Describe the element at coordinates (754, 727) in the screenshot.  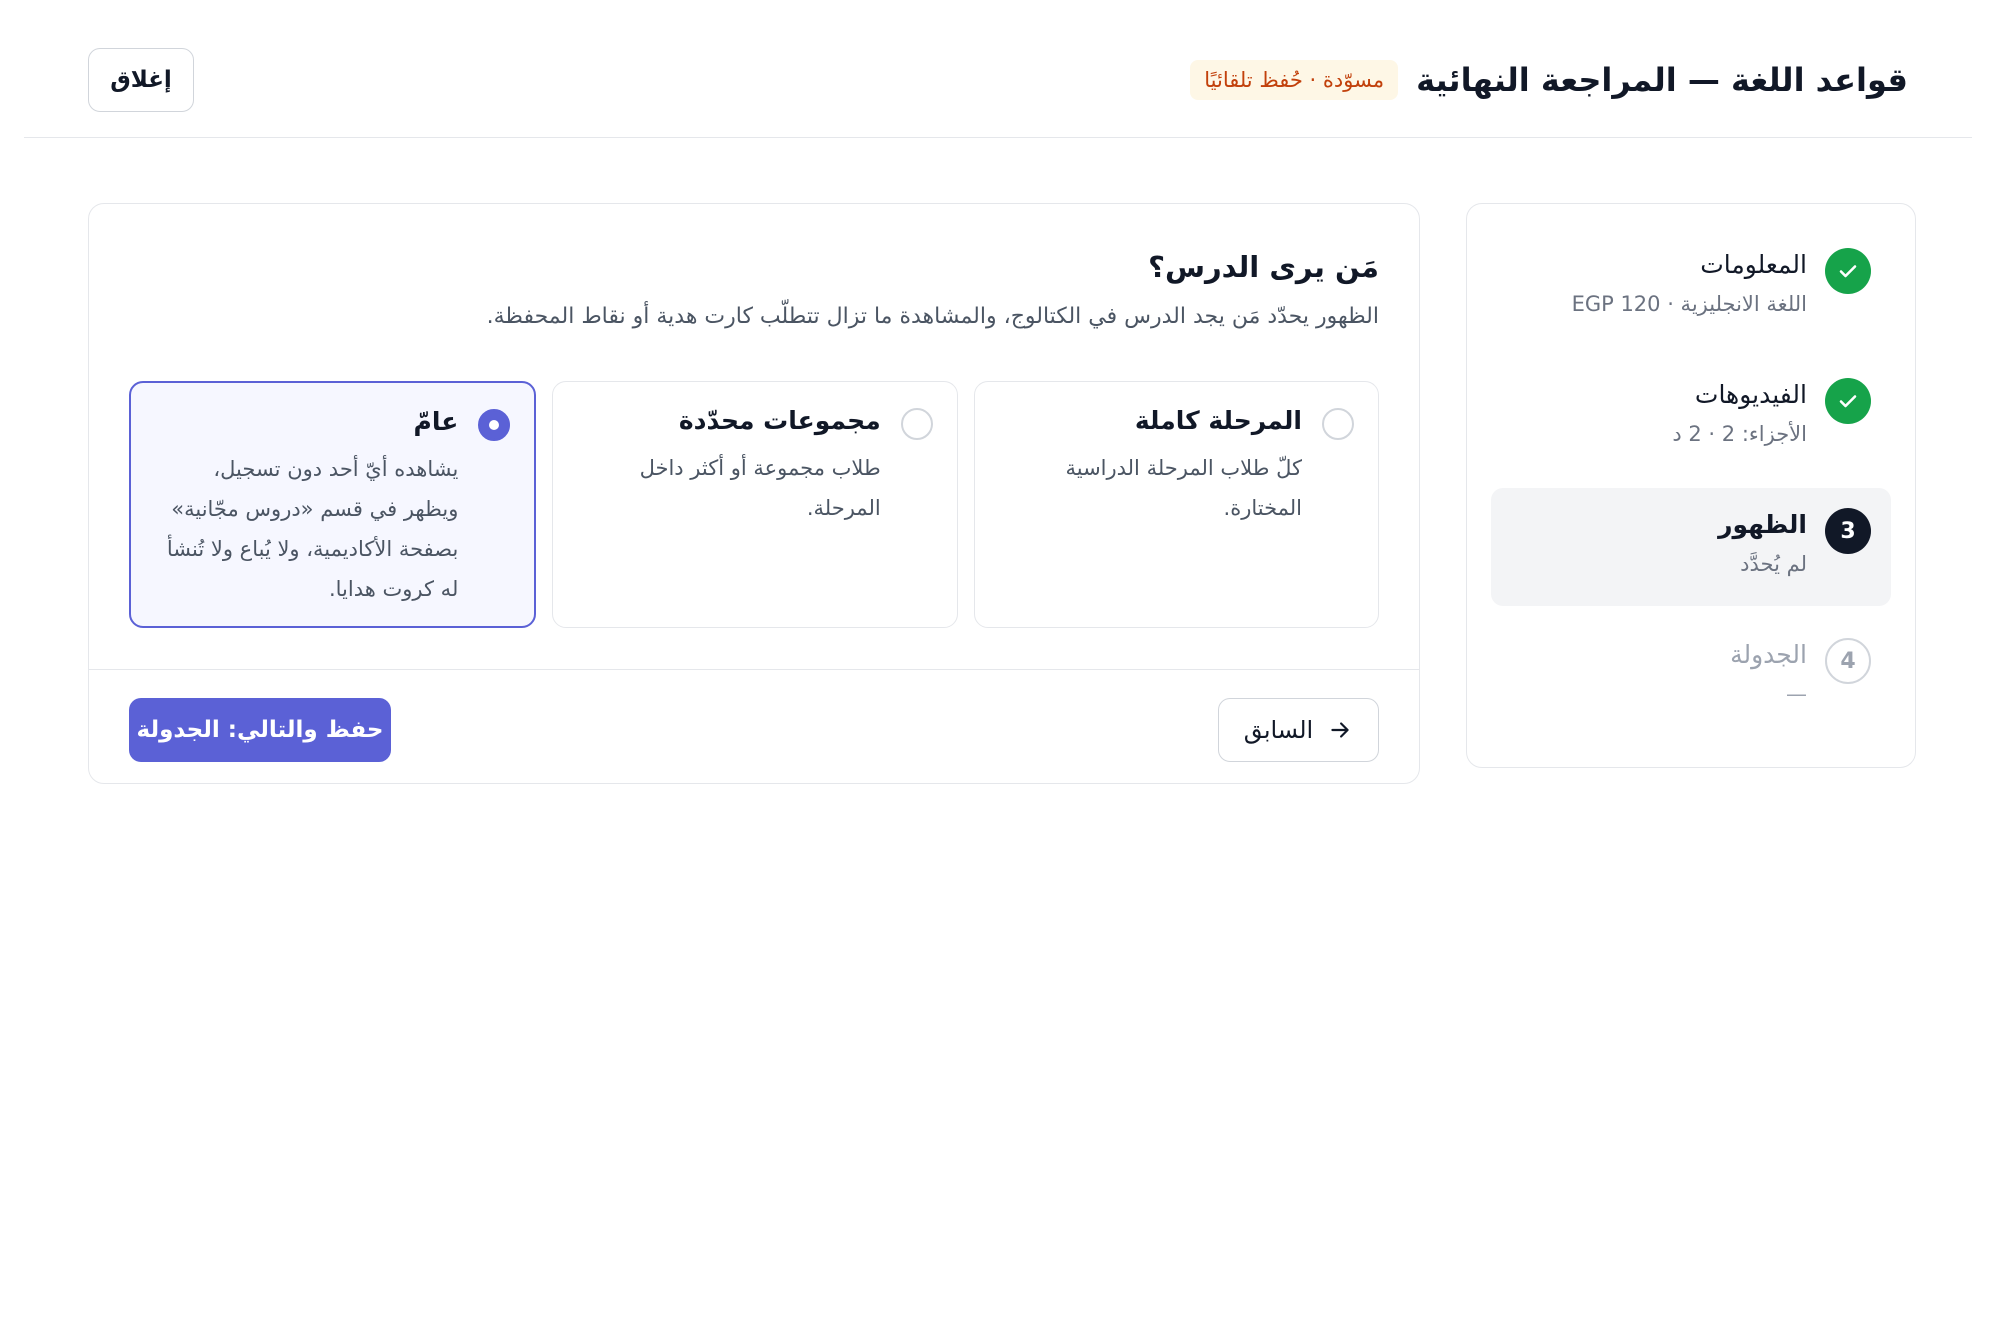
I see `card-footer: السابق حفظ والتالي: الجدولة` at that location.